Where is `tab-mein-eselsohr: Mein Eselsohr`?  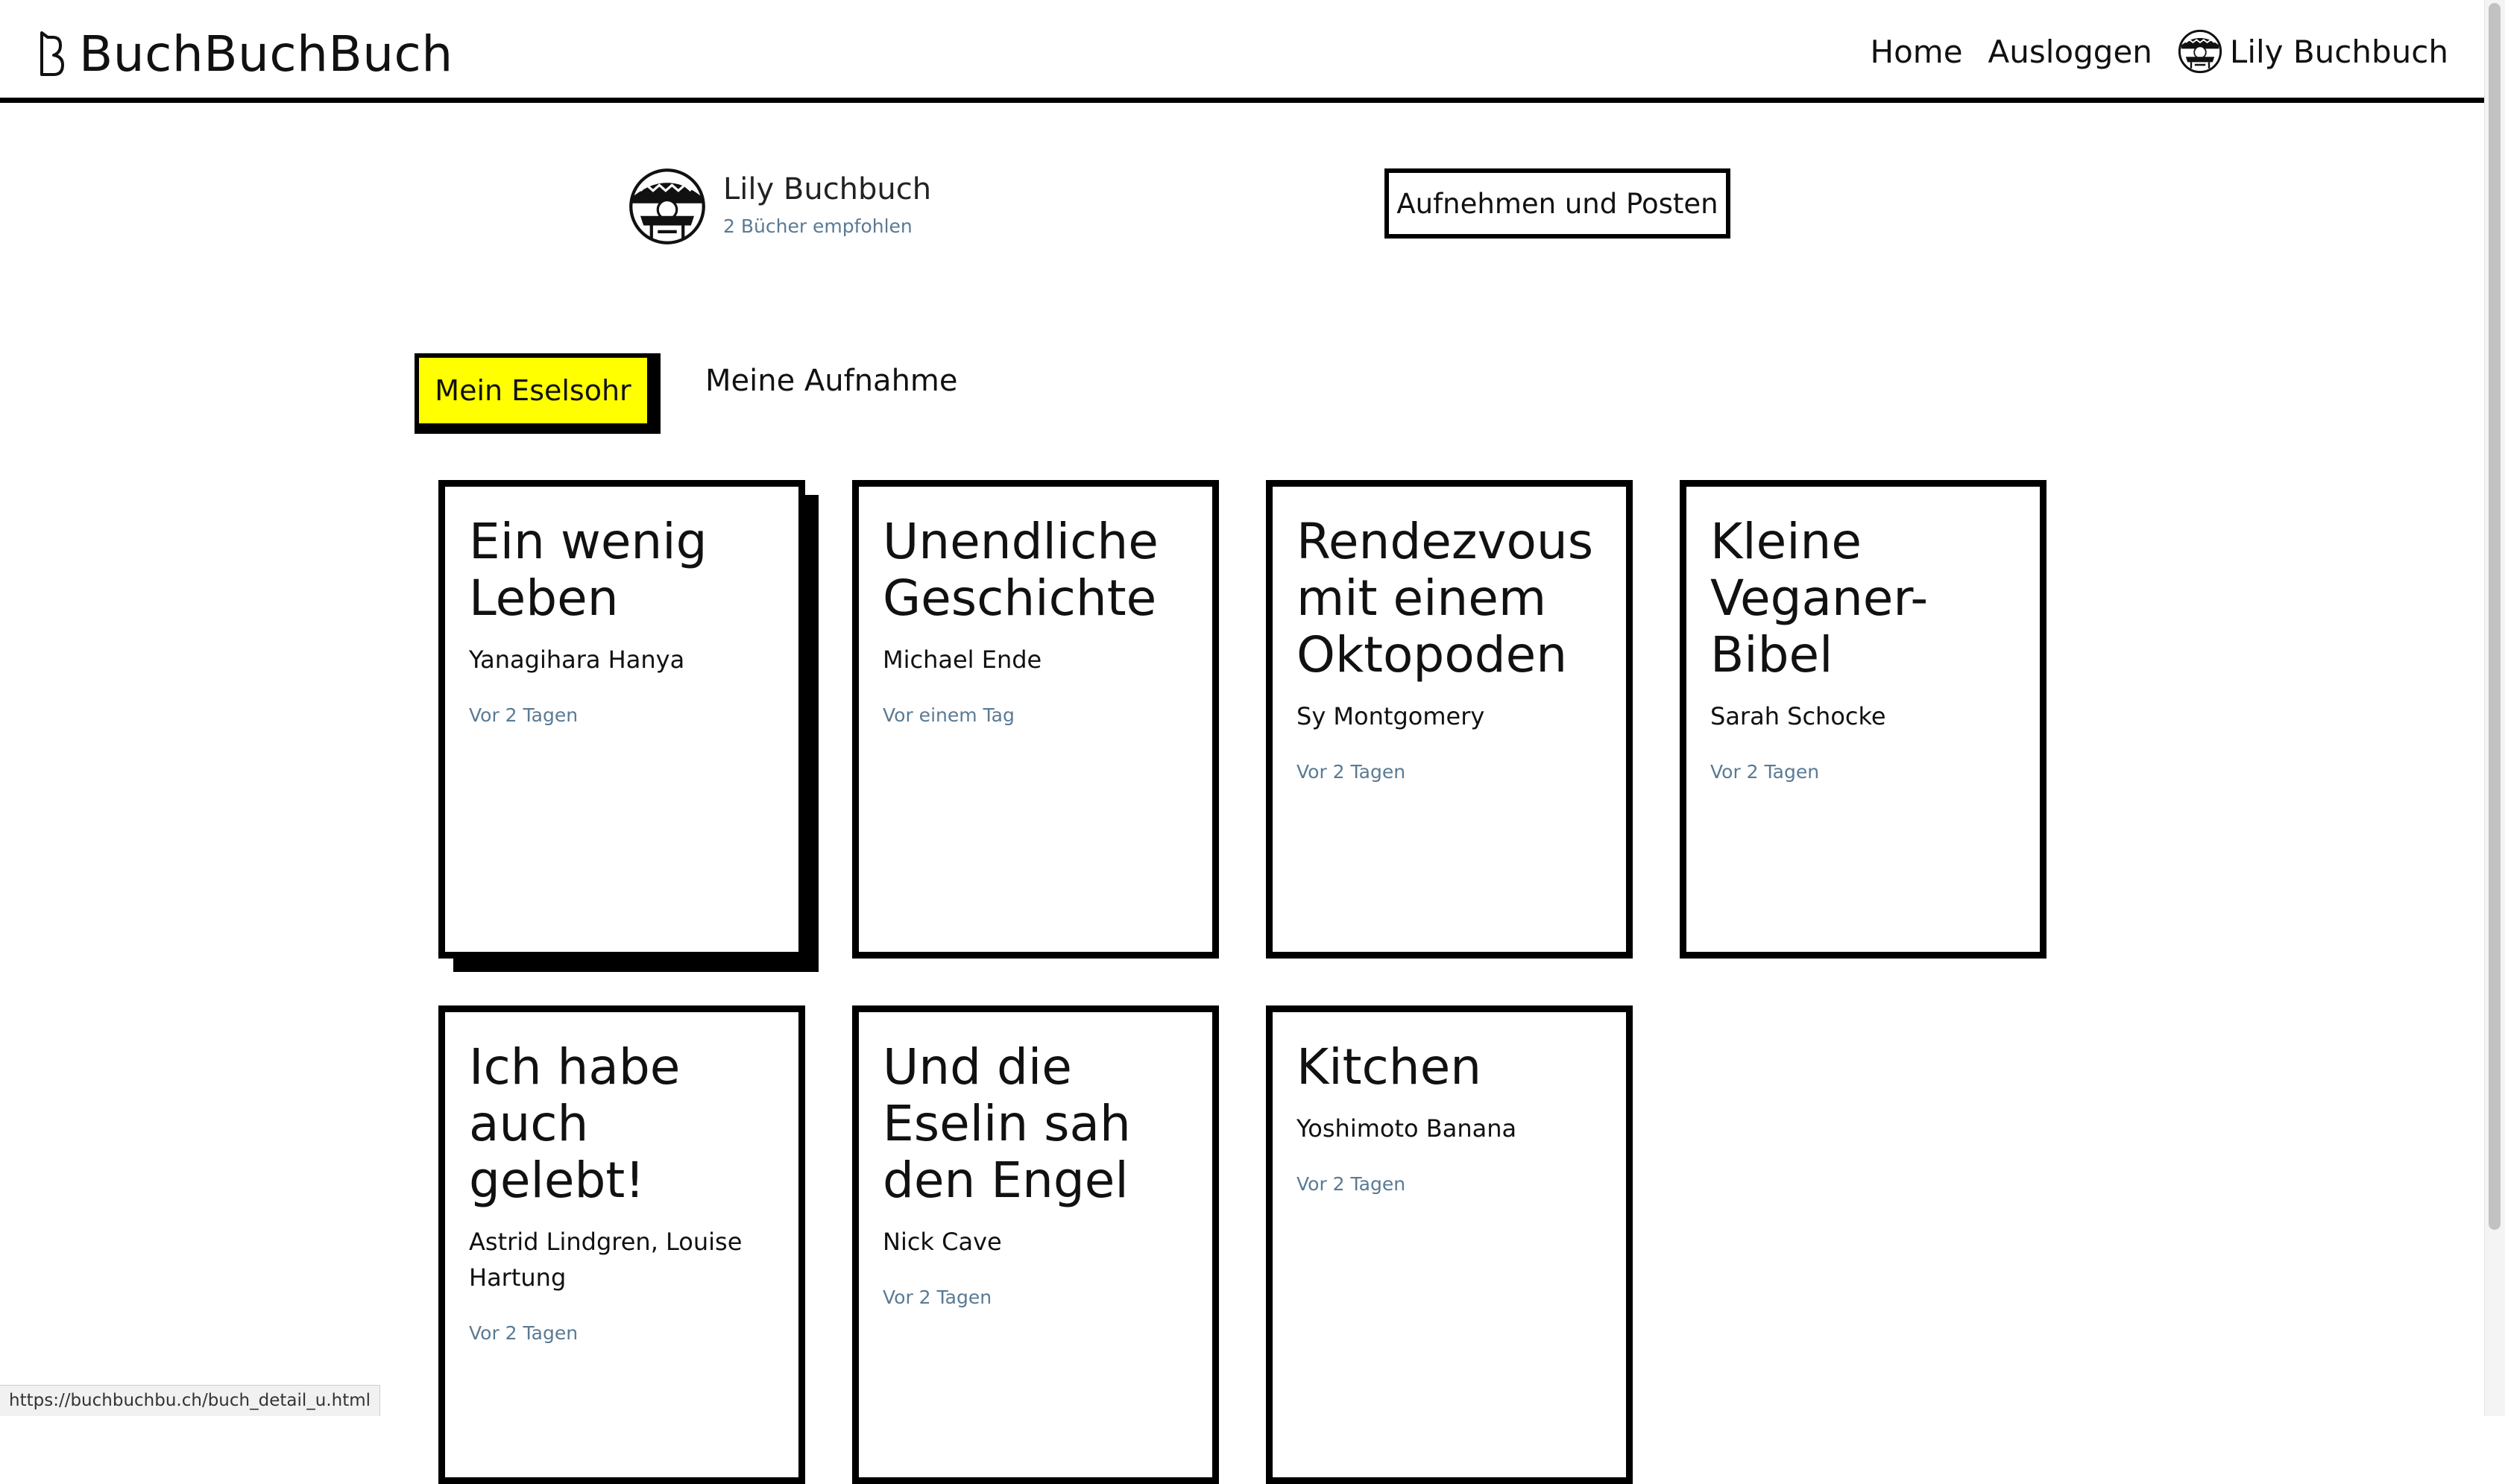 tab-mein-eselsohr: Mein Eselsohr is located at coordinates (538, 393).